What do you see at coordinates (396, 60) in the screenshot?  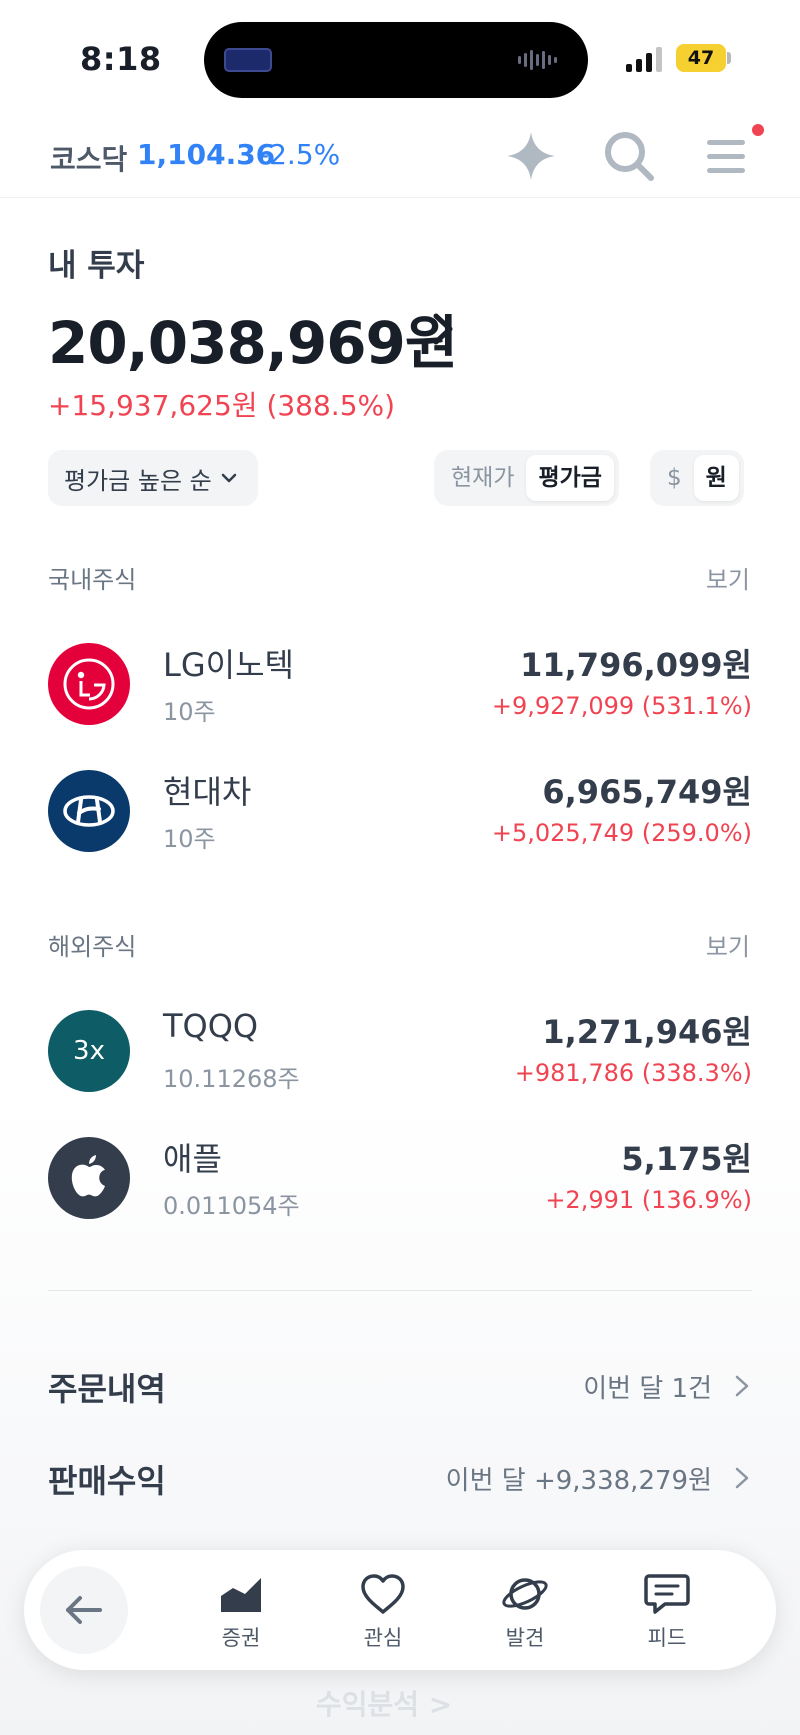 I see `dynamic-island` at bounding box center [396, 60].